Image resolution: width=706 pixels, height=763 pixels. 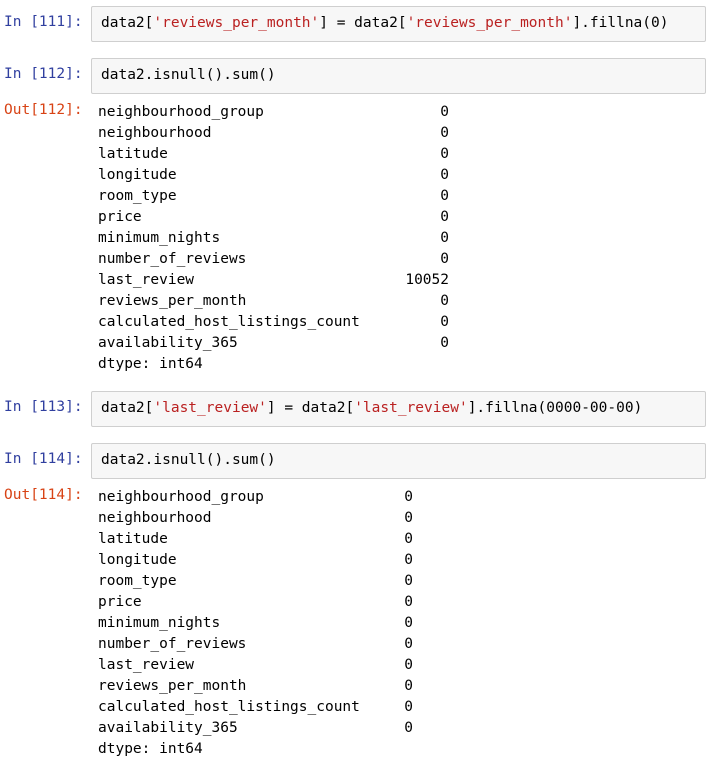 What do you see at coordinates (43, 110) in the screenshot?
I see `output-prompt: Out[112]:` at bounding box center [43, 110].